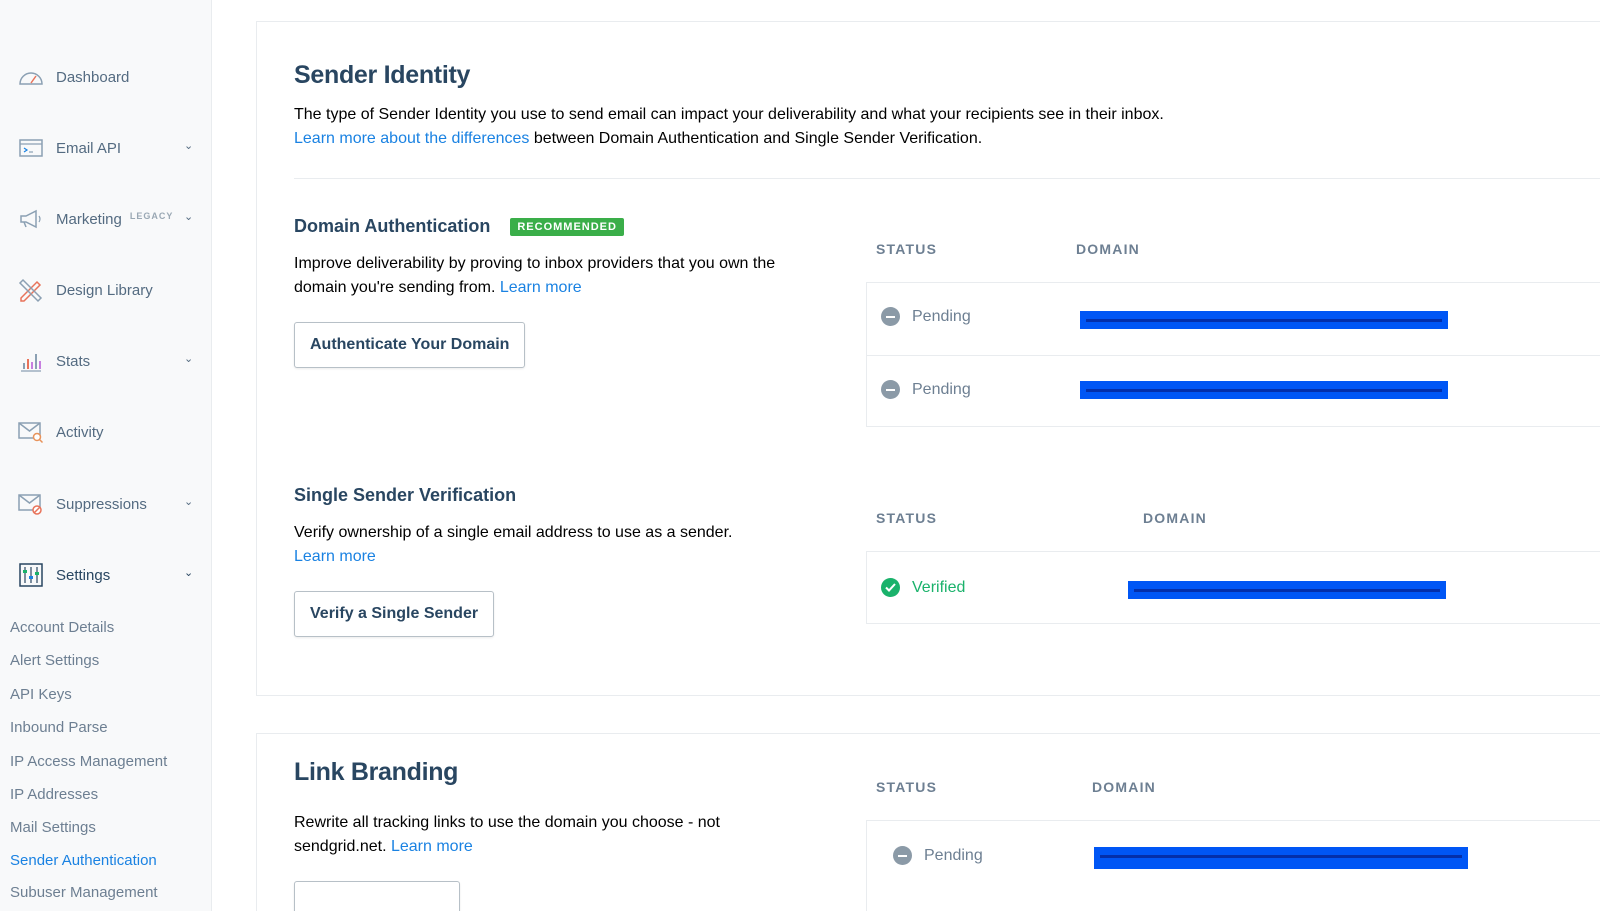 Image resolution: width=1600 pixels, height=911 pixels. I want to click on subnav-alert-settings: Alert Settings, so click(54, 660).